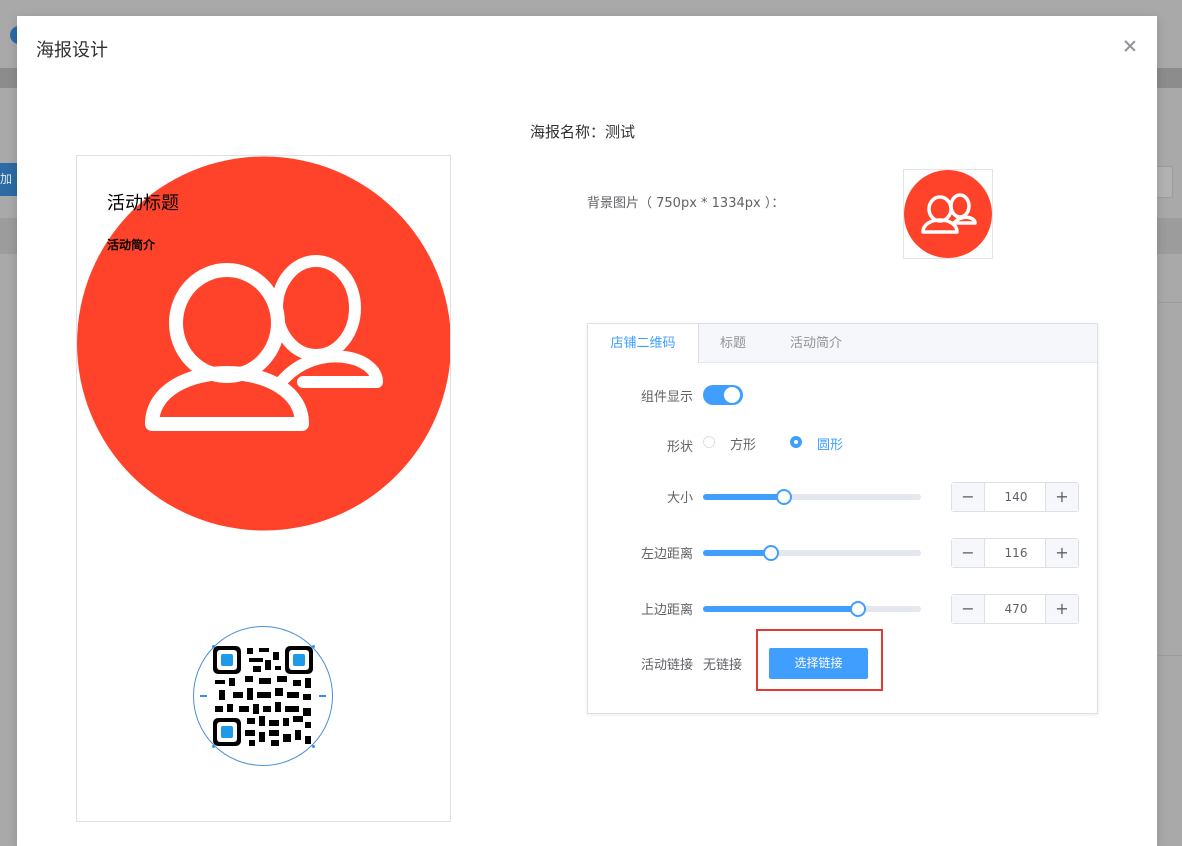 The width and height of the screenshot is (1182, 846). Describe the element at coordinates (732, 395) in the screenshot. I see `toggle-knob` at that location.